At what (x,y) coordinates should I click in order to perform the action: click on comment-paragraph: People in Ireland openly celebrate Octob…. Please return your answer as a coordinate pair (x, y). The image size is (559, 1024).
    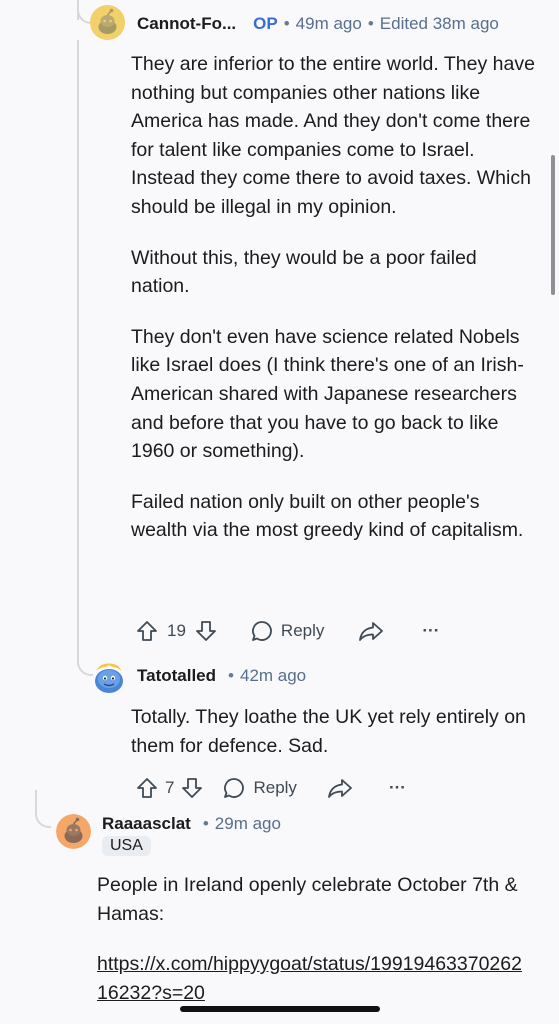
    Looking at the image, I should click on (307, 899).